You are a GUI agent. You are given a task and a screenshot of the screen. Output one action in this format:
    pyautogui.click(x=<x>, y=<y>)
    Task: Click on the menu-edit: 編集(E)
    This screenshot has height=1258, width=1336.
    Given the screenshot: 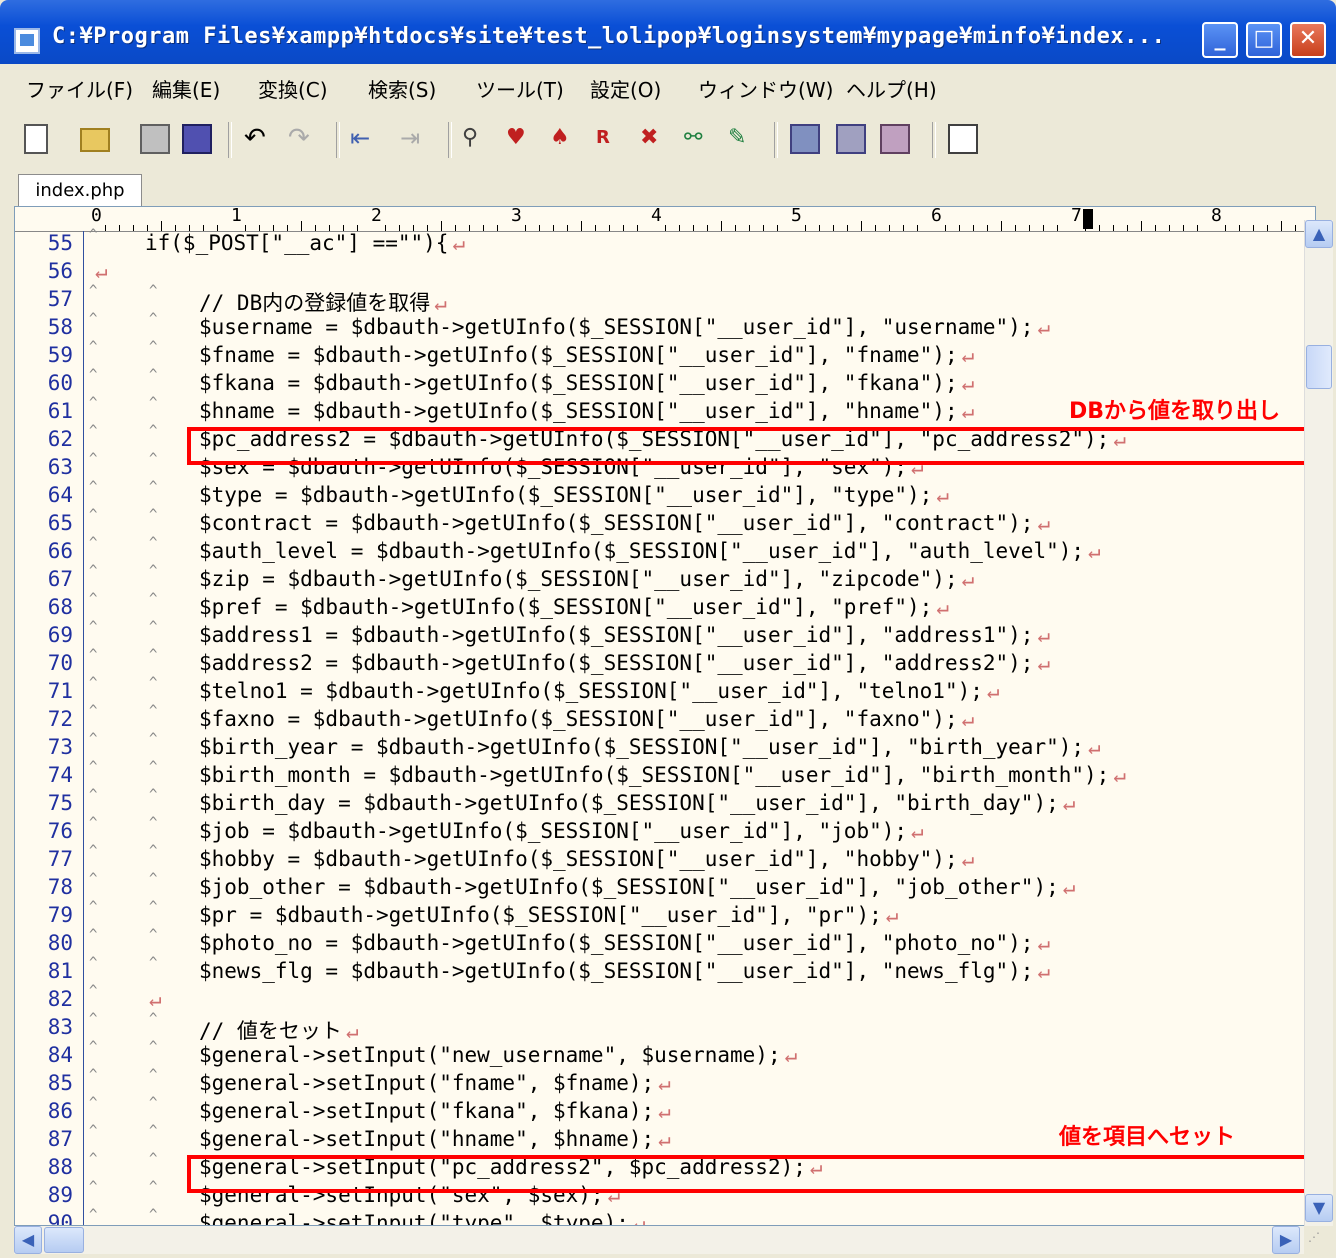 What is the action you would take?
    pyautogui.click(x=186, y=88)
    